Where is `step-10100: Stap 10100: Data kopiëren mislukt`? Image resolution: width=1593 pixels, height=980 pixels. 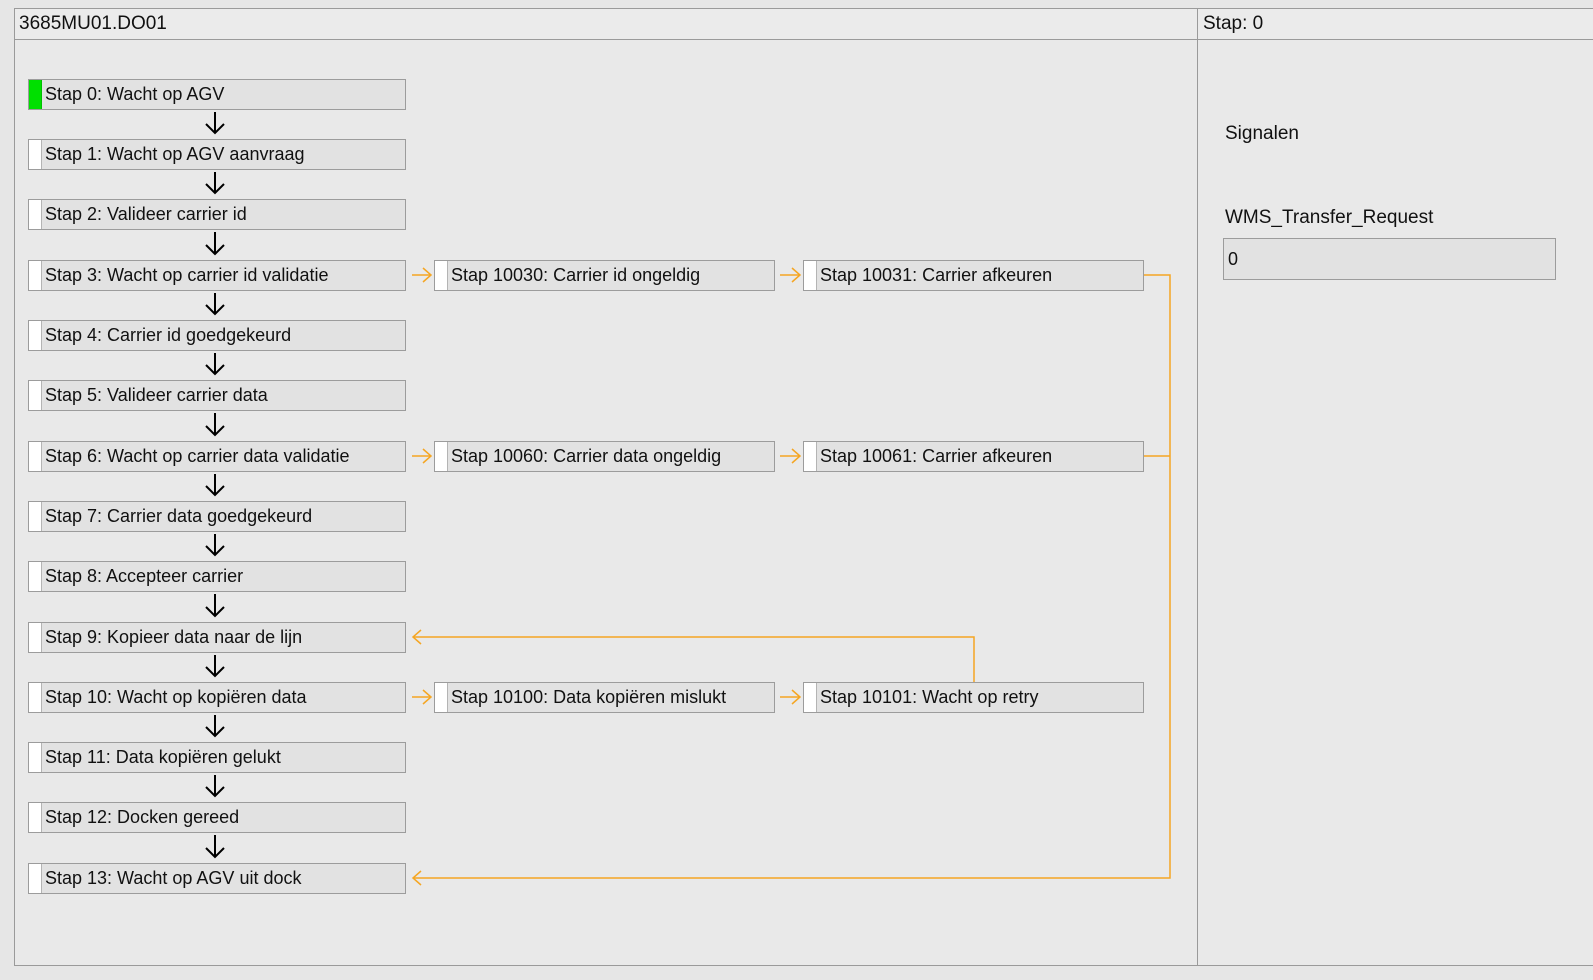 step-10100: Stap 10100: Data kopiëren mislukt is located at coordinates (604, 697).